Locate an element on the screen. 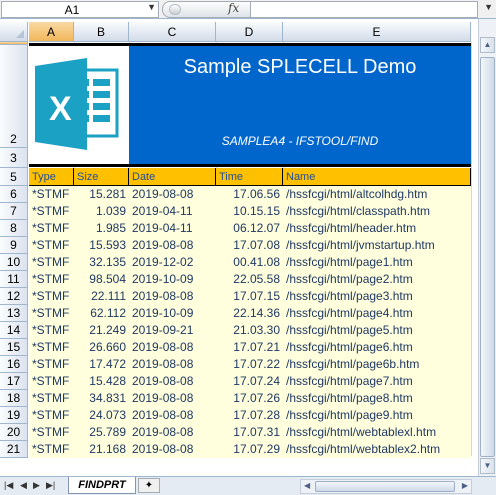 This screenshot has width=496, height=495. cell-time: 17.07.29 is located at coordinates (249, 449).